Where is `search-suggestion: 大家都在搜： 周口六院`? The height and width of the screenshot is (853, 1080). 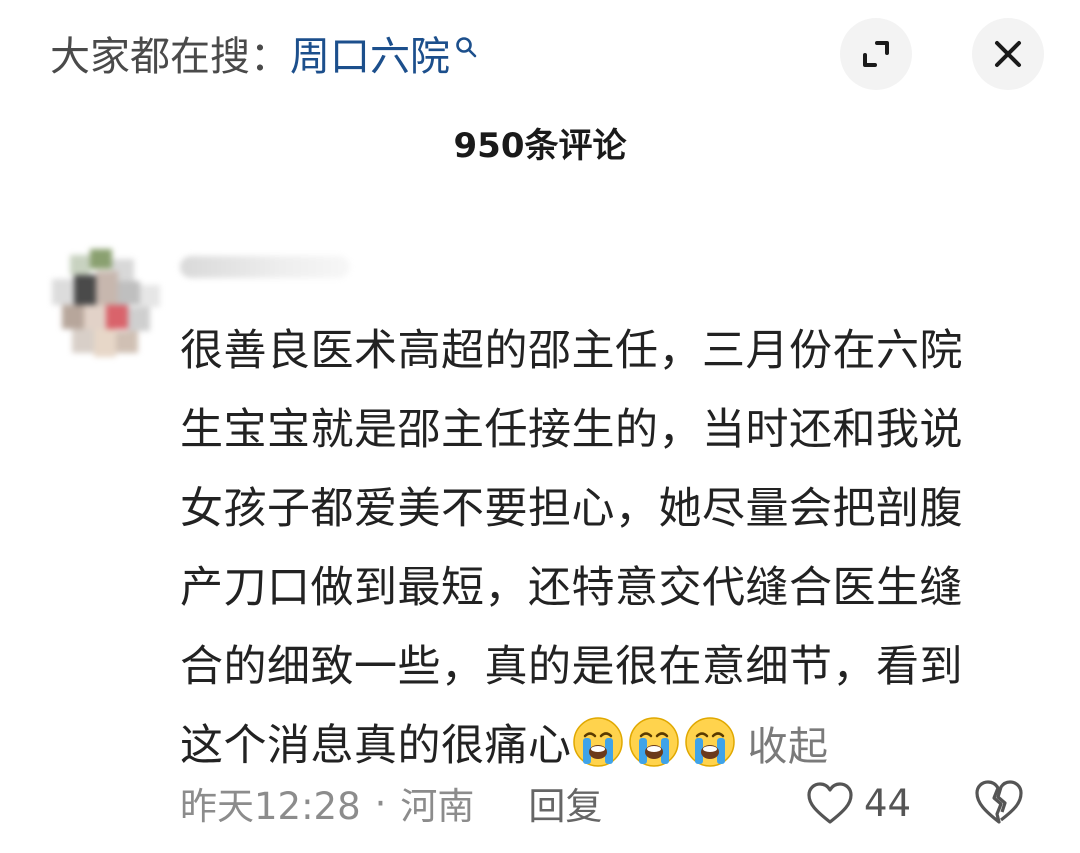
search-suggestion: 大家都在搜： 周口六院 is located at coordinates (264, 57).